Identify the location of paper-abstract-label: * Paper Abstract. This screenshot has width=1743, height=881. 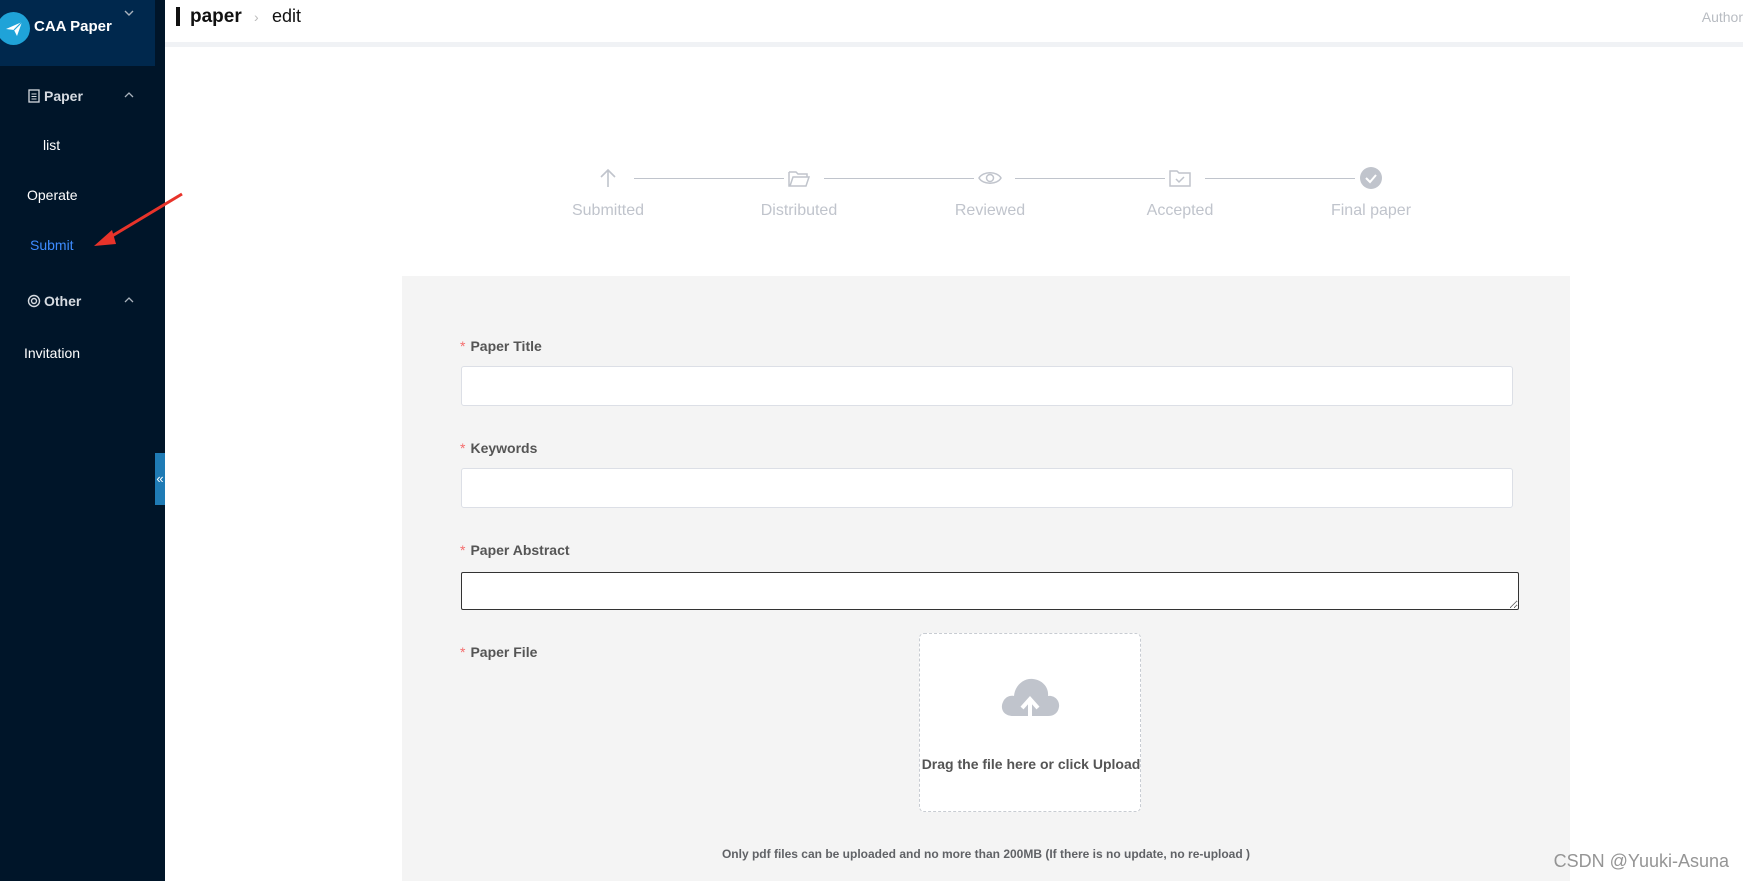
(515, 550).